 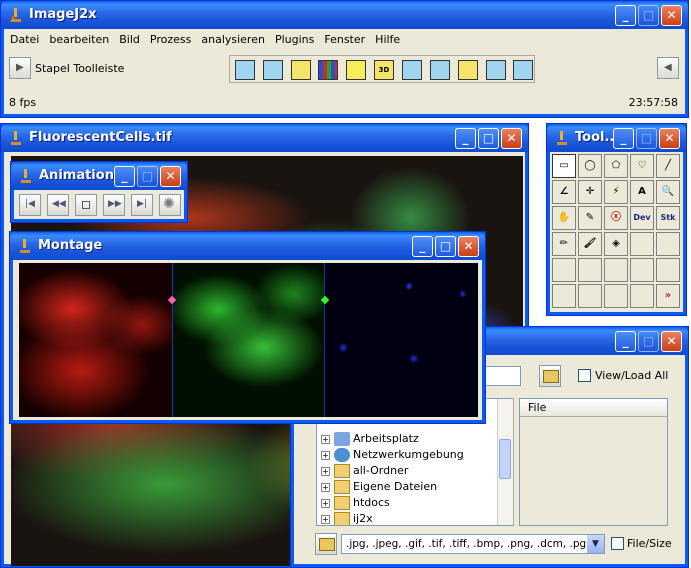 What do you see at coordinates (564, 218) in the screenshot?
I see `tool-hand-icon: ✋` at bounding box center [564, 218].